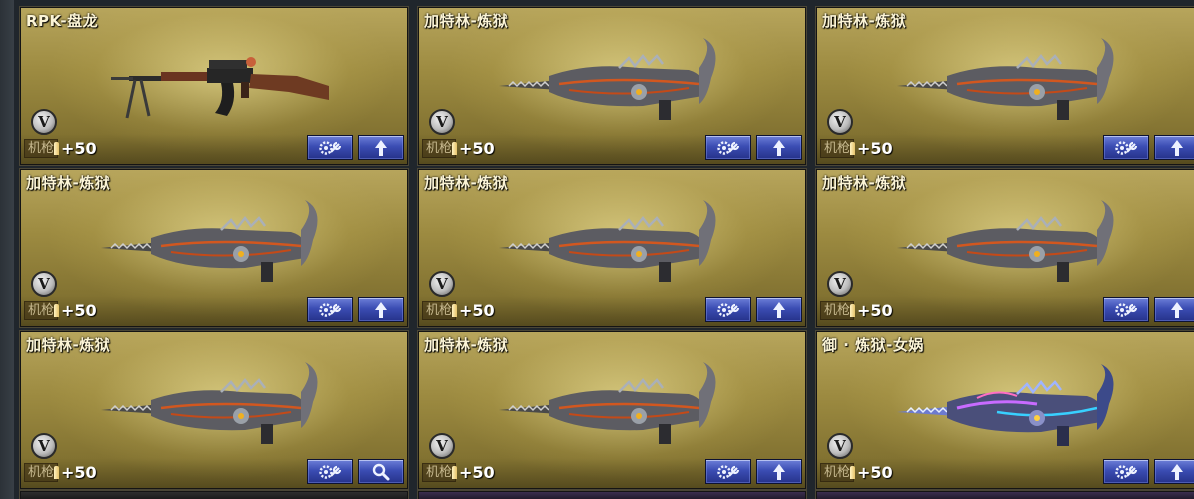 The width and height of the screenshot is (1194, 499). I want to click on weapon-card: 御 · 炼狱-女娲 V 机枪 +50, so click(1004, 410).